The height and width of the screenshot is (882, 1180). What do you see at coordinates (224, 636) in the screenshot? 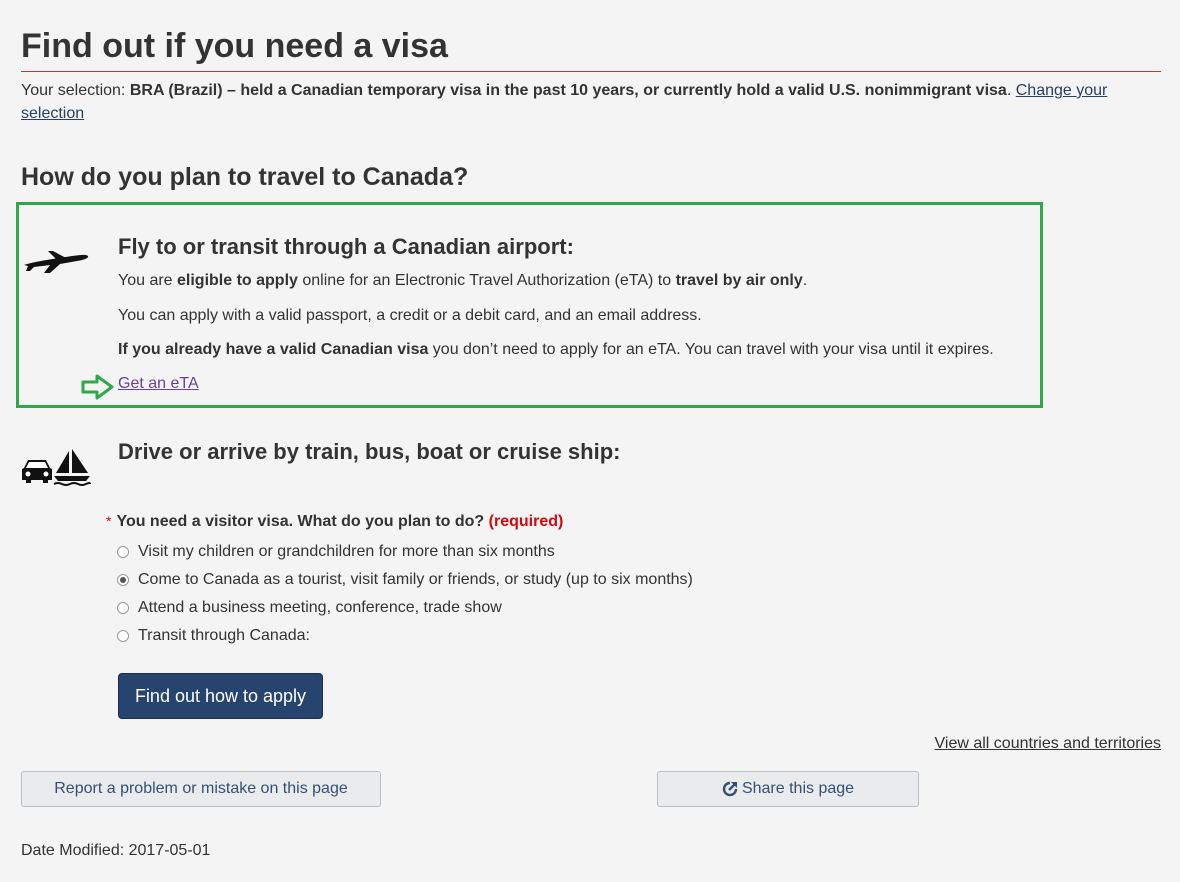
I see `purpose-option-label: Transit through Canada:` at bounding box center [224, 636].